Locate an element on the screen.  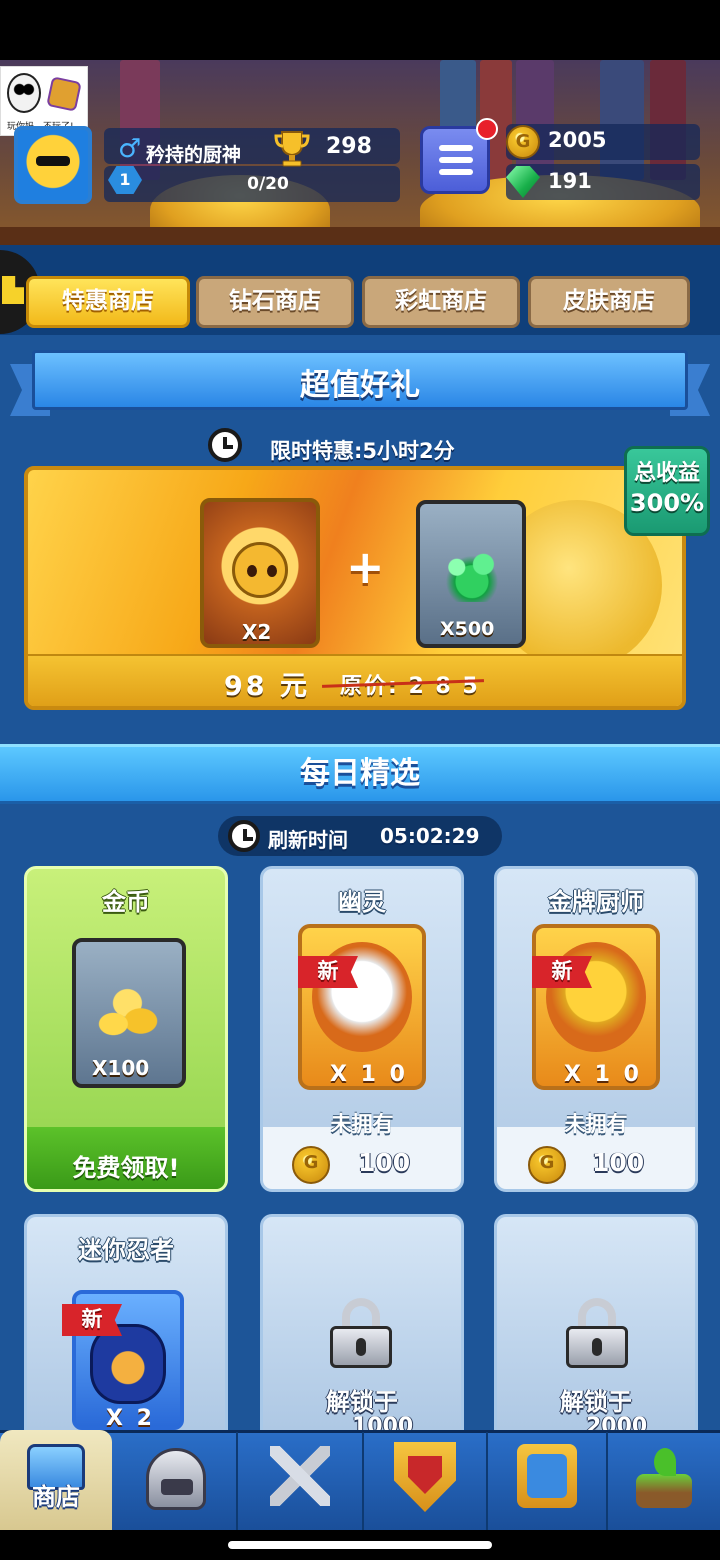
daily-picks-header: 每日精选 is located at coordinates (360, 774).